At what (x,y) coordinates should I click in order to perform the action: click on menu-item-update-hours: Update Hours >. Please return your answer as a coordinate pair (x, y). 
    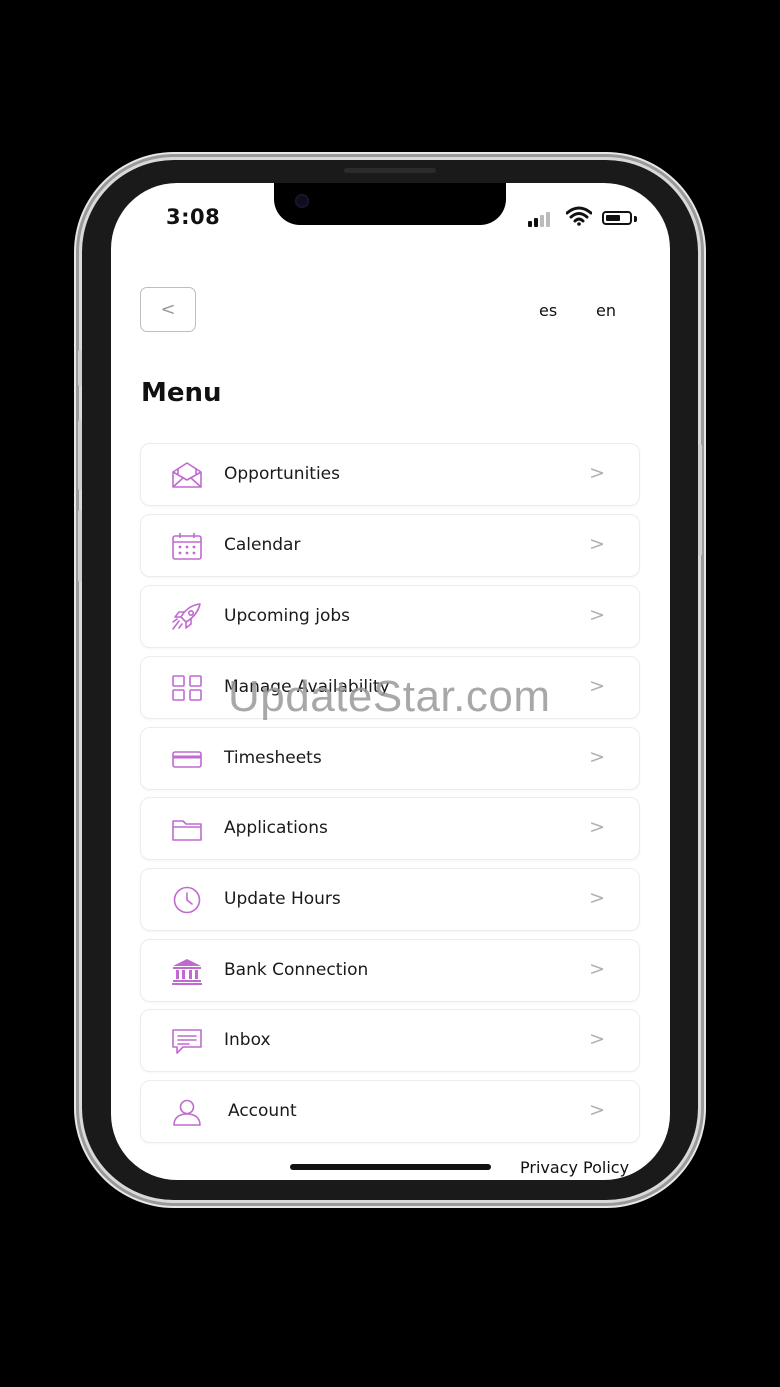
    Looking at the image, I should click on (390, 899).